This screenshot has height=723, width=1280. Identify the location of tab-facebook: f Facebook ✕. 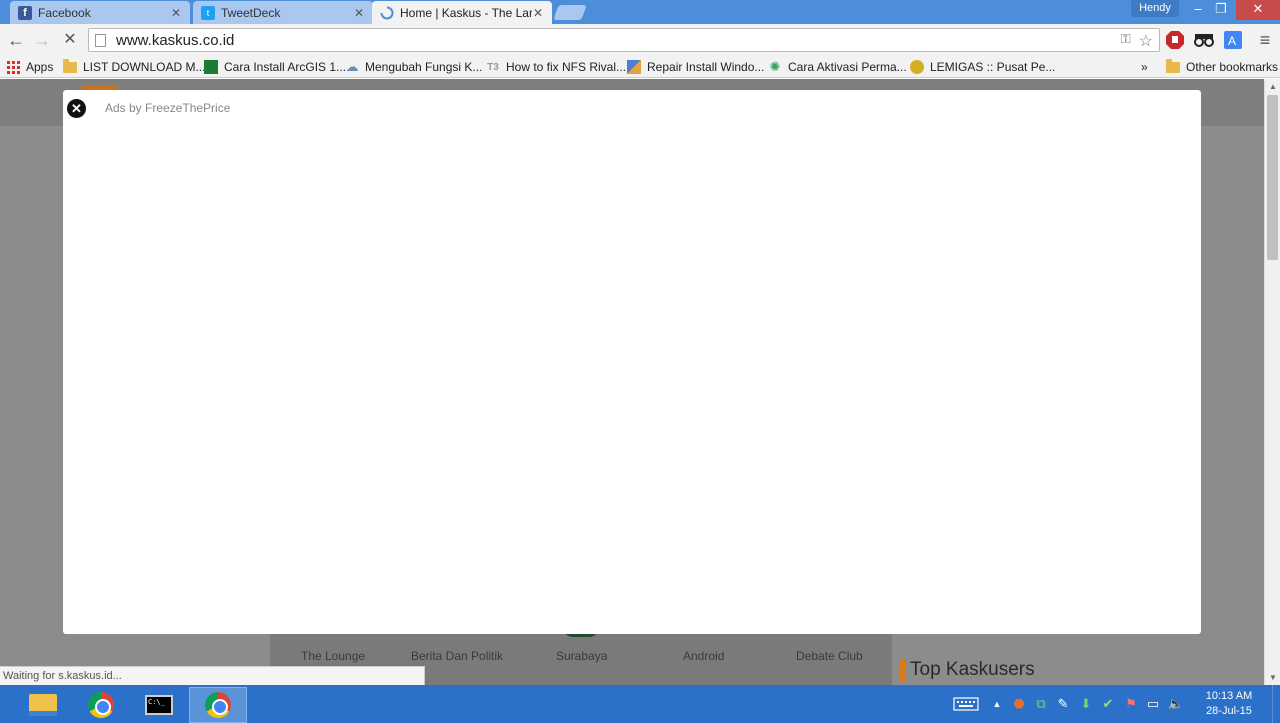
(100, 12).